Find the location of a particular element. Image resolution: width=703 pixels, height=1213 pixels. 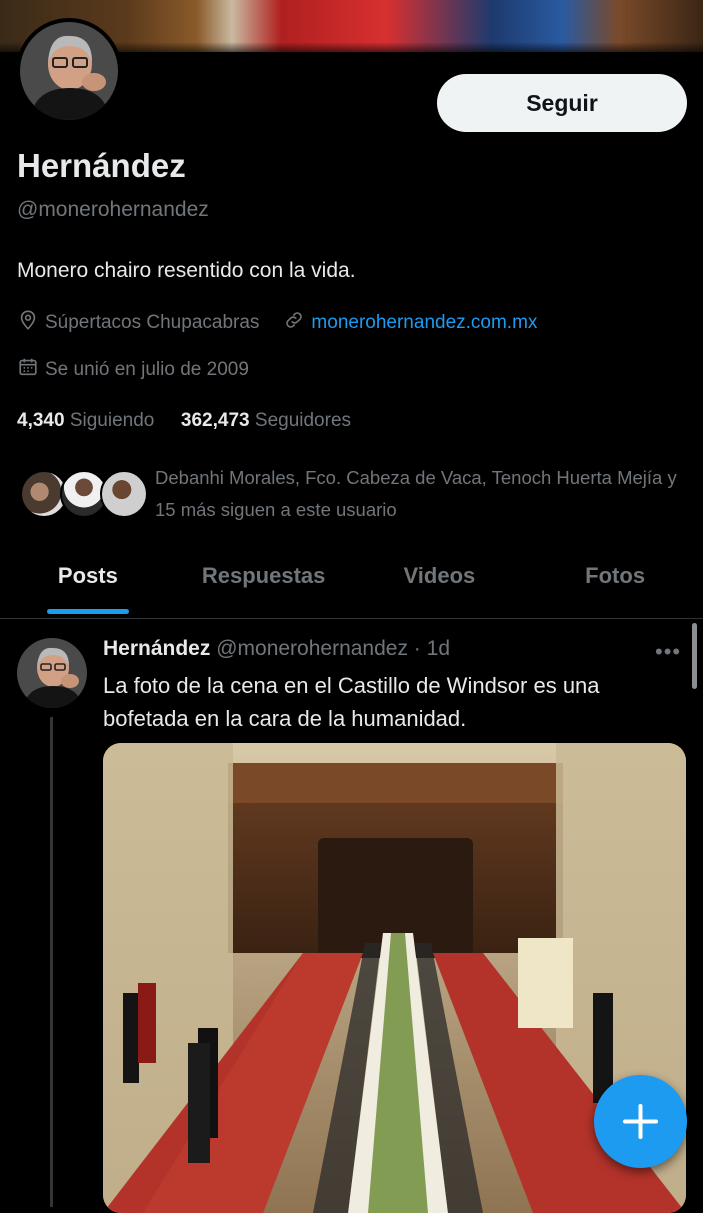

followers-link: 362,473 Seguidores is located at coordinates (266, 420).